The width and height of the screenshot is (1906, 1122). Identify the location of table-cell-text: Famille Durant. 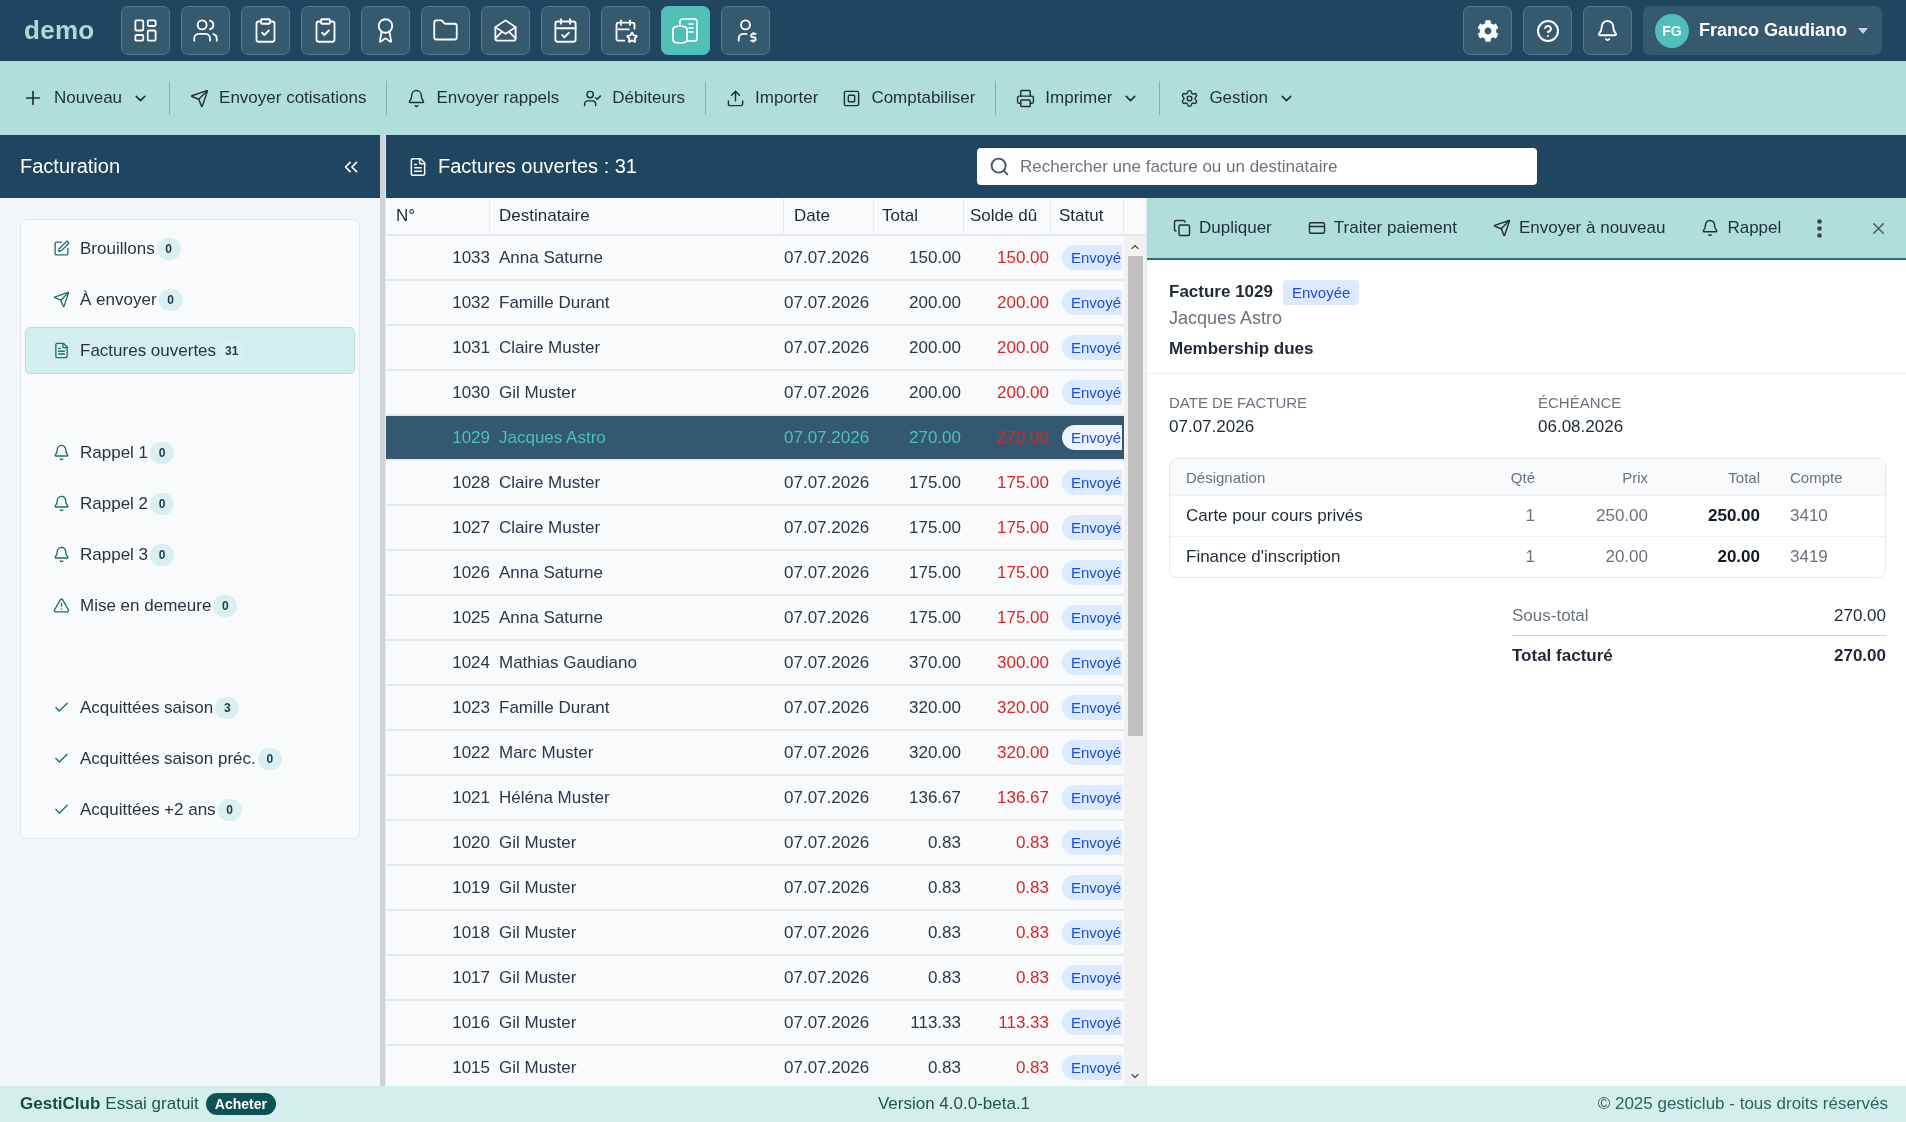
(554, 302).